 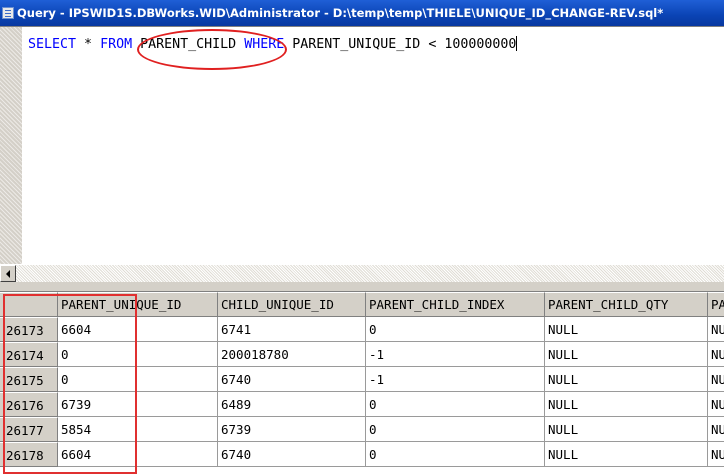 What do you see at coordinates (264, 44) in the screenshot?
I see `keyword-where: WHERE` at bounding box center [264, 44].